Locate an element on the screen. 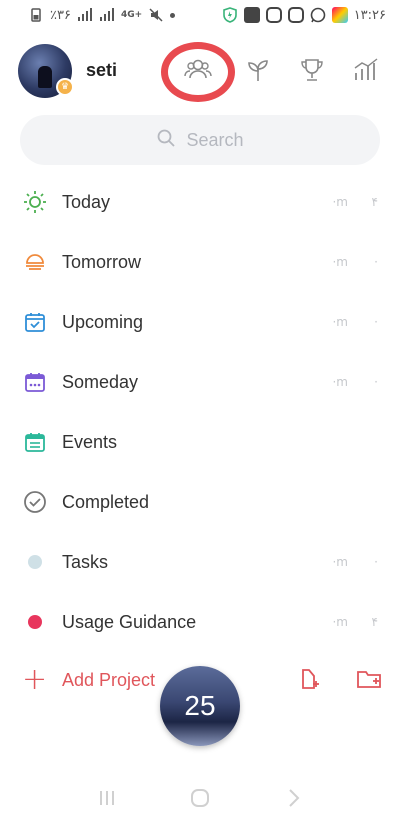  list-item-today: Today ·m ۴ is located at coordinates (200, 202).